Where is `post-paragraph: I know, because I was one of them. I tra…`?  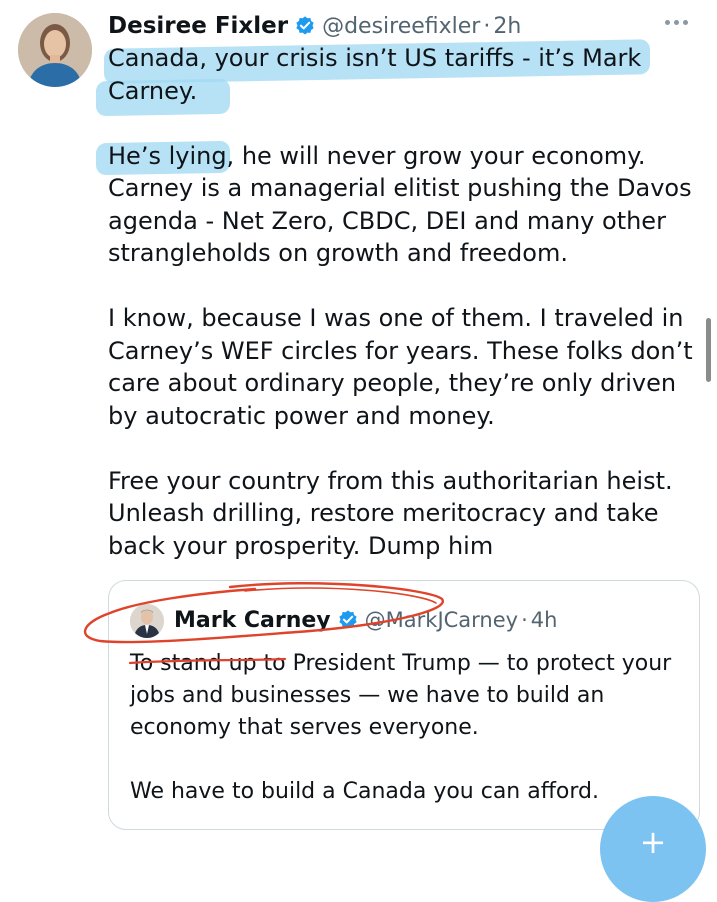
post-paragraph: I know, because I was one of them. I tra… is located at coordinates (400, 367).